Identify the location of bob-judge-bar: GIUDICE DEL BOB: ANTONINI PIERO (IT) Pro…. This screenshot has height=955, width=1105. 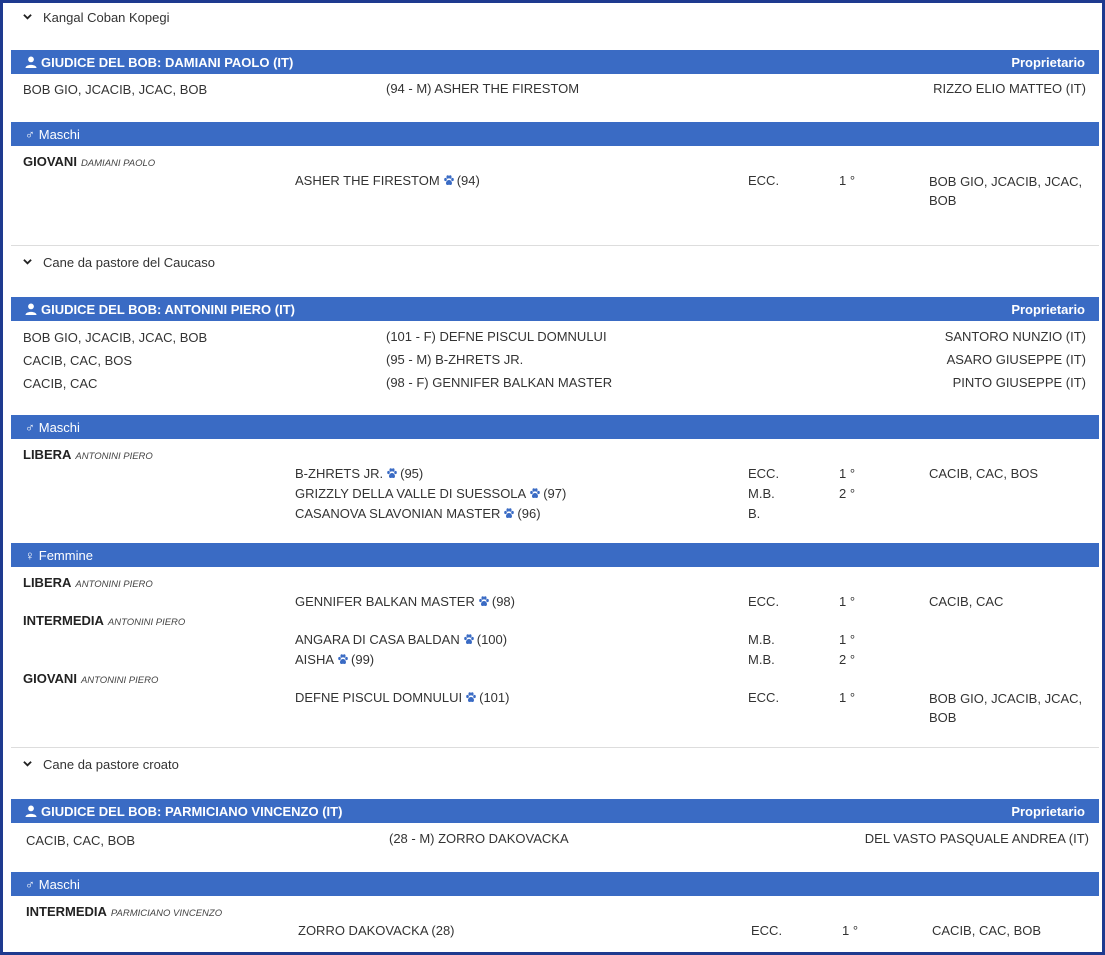
(555, 309).